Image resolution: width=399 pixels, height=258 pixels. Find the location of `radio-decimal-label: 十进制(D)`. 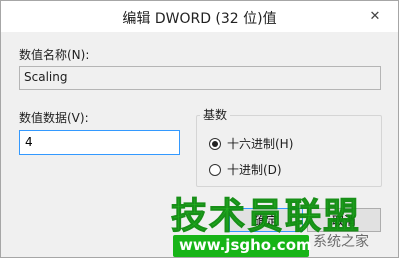

radio-decimal-label: 十进制(D) is located at coordinates (254, 170).